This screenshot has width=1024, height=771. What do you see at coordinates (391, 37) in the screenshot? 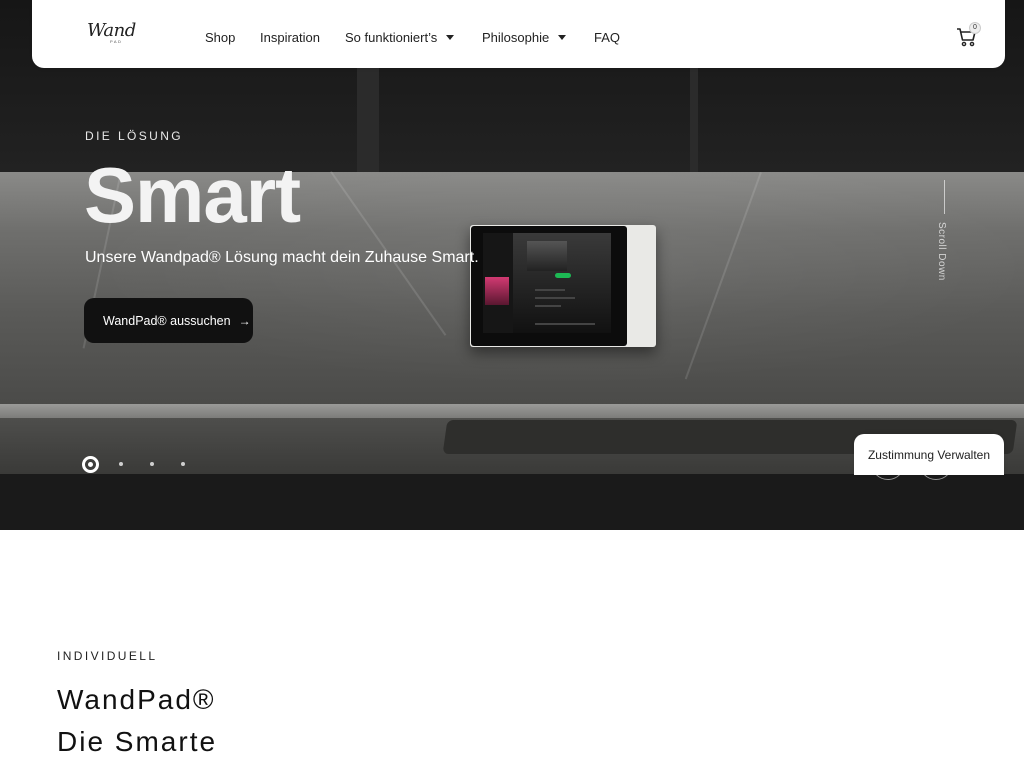
I see `nav-item-label: So funktioniert’s` at bounding box center [391, 37].